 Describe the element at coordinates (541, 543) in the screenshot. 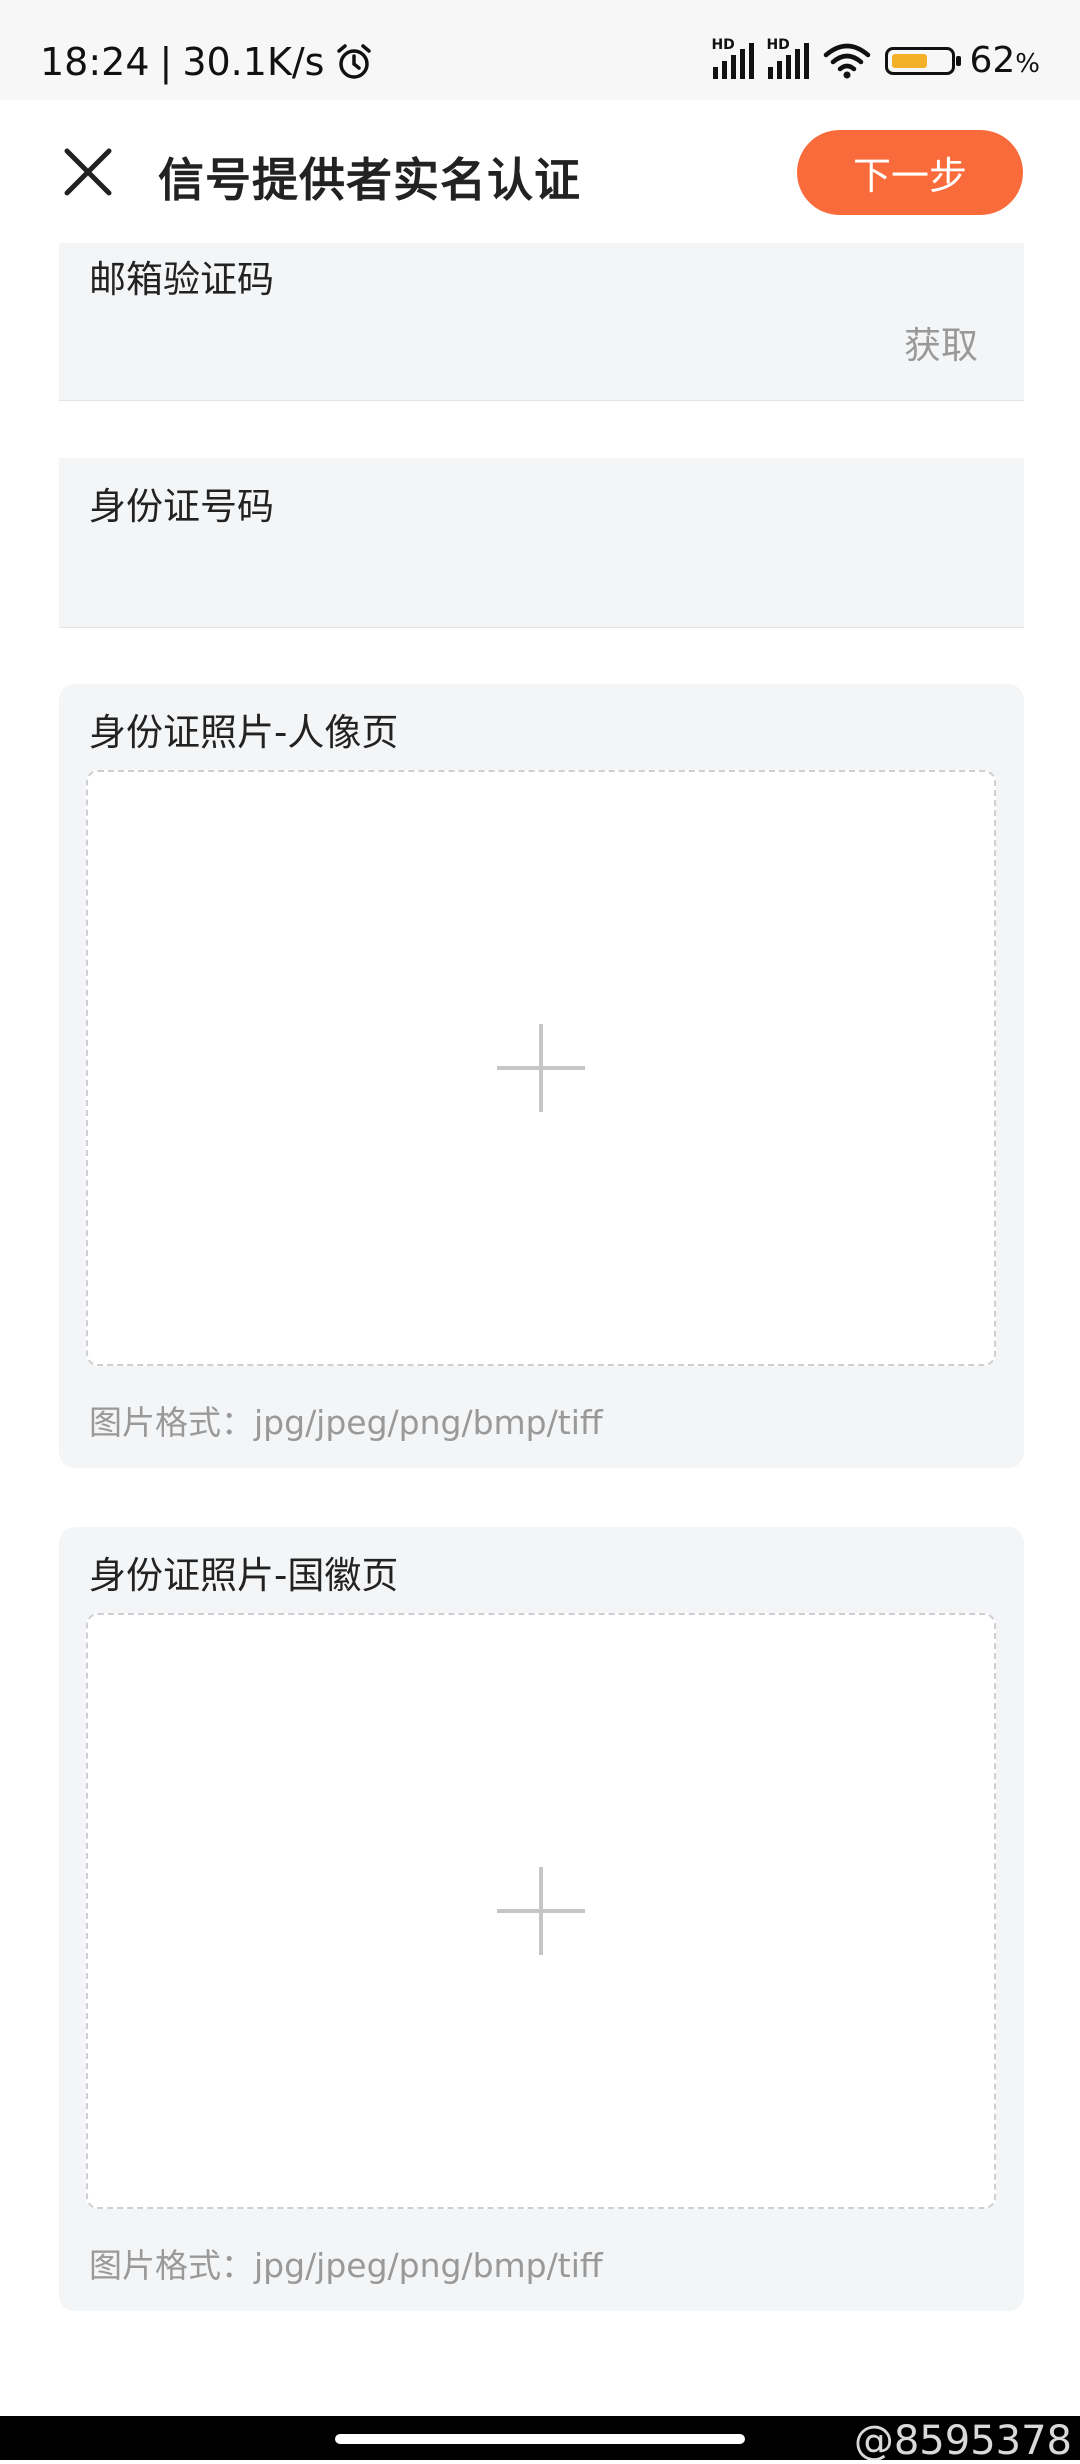

I see `id-number-field: 身份证号码` at that location.